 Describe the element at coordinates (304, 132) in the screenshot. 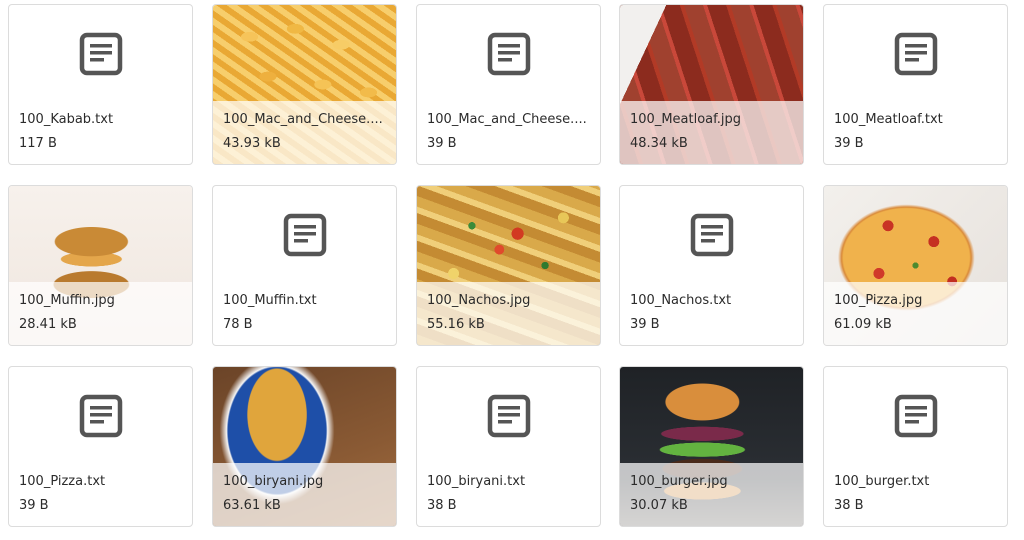

I see `file-info: 100_Mac_and_Cheese.... 43.93 kB` at that location.